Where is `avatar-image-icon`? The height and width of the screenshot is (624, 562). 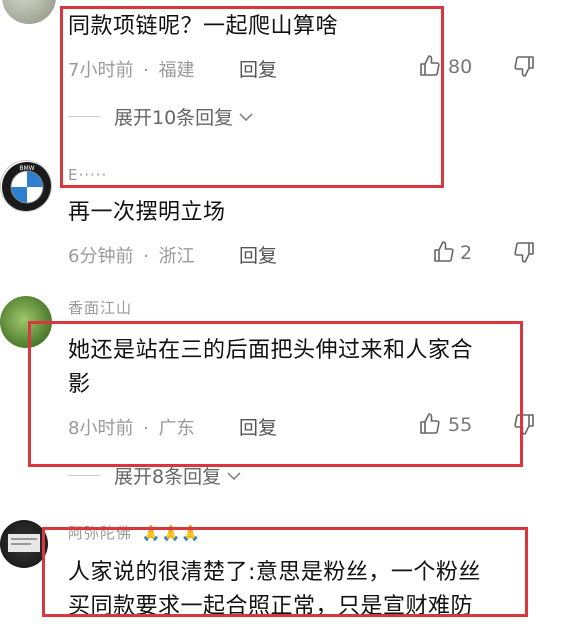 avatar-image-icon is located at coordinates (24, 543).